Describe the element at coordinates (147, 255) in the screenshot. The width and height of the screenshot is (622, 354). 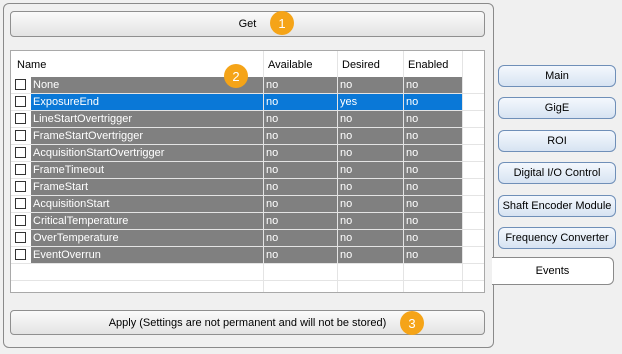
I see `cell-name: EventOverrun` at that location.